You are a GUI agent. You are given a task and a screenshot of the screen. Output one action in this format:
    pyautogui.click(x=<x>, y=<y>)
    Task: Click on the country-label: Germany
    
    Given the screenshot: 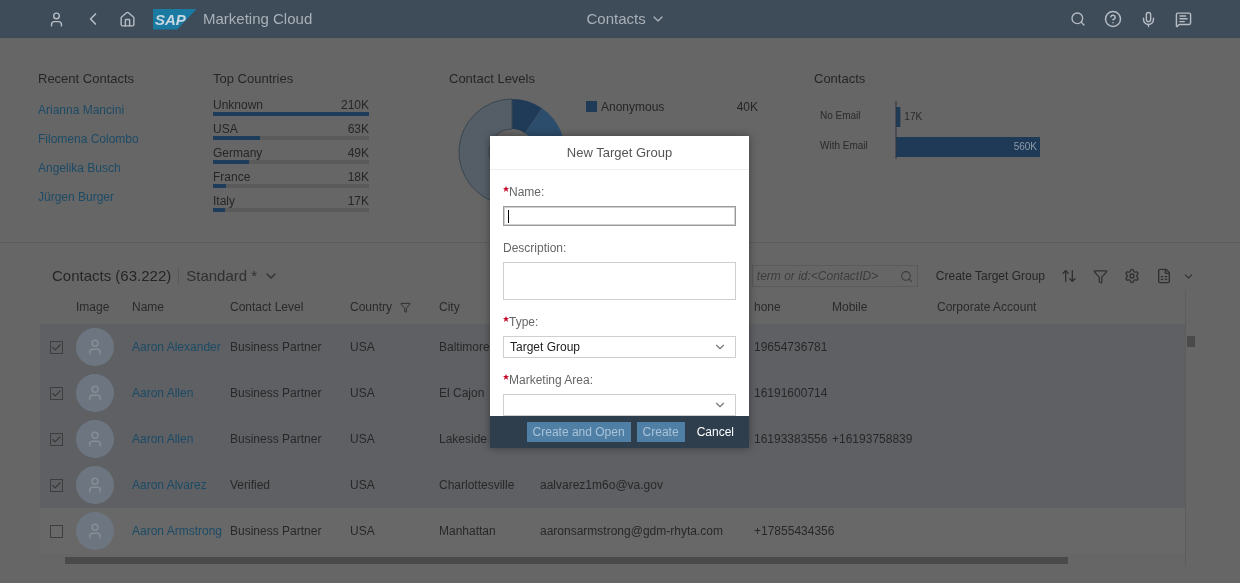 What is the action you would take?
    pyautogui.click(x=238, y=152)
    